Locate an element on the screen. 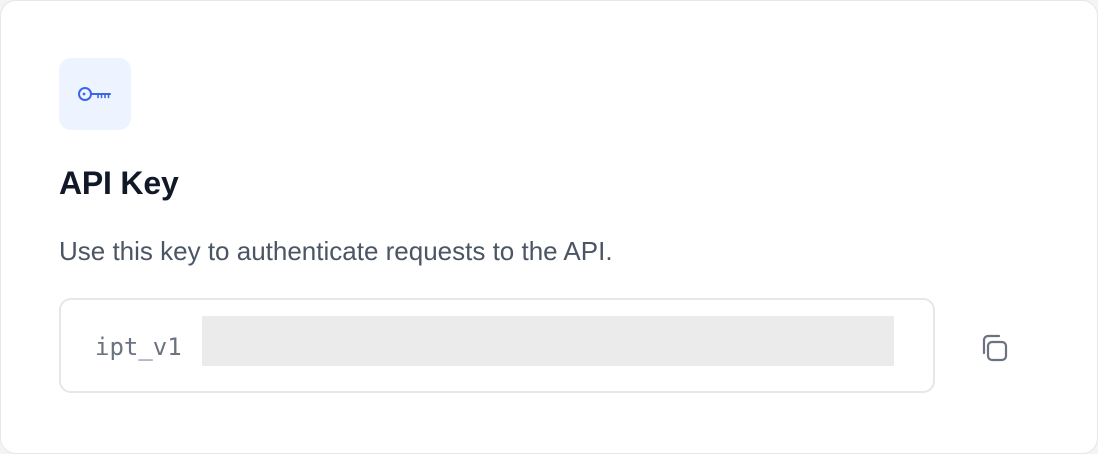  api-key-redaction is located at coordinates (548, 341).